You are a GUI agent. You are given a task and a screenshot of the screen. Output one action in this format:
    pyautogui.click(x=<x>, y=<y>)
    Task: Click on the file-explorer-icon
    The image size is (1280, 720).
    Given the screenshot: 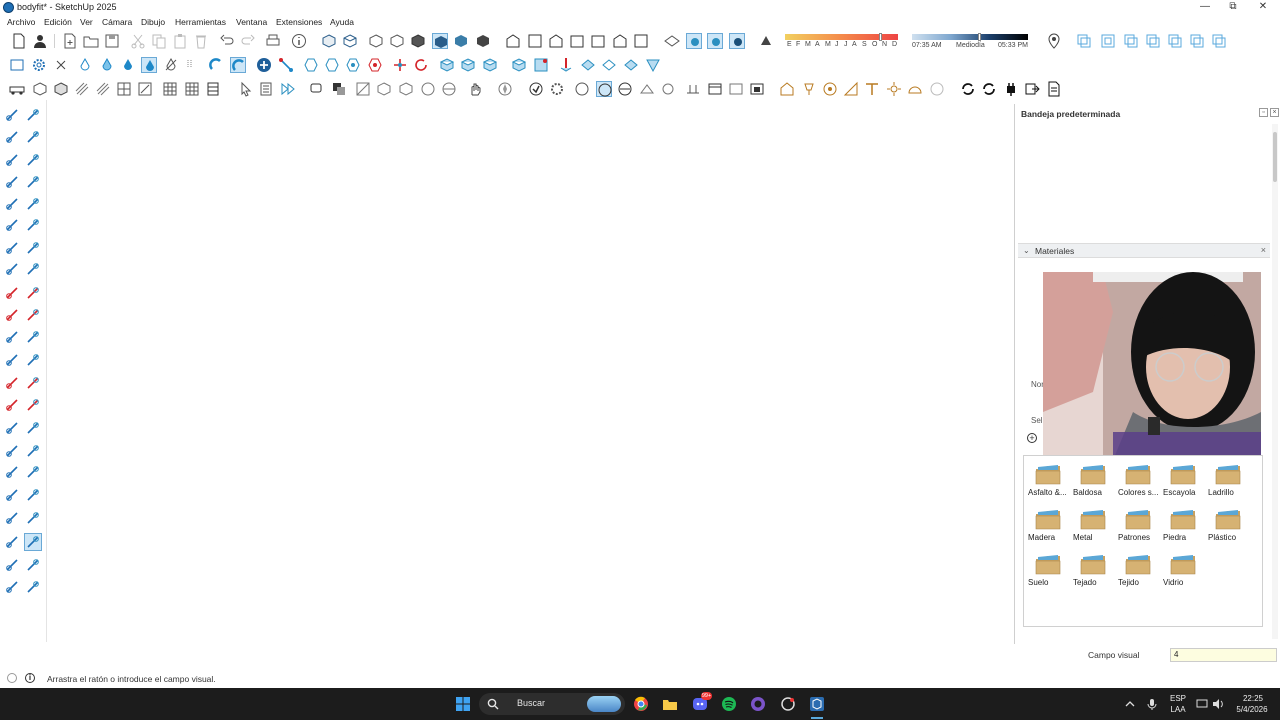 What is the action you would take?
    pyautogui.click(x=670, y=704)
    